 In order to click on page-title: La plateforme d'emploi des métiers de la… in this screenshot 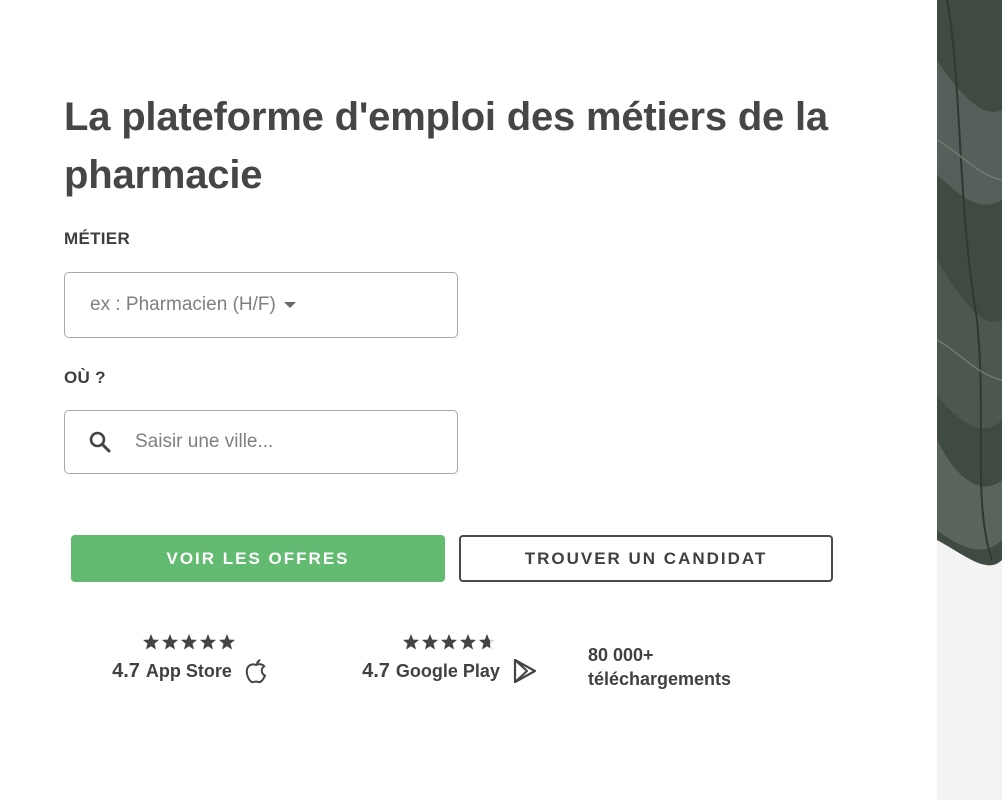, I will do `click(446, 146)`.